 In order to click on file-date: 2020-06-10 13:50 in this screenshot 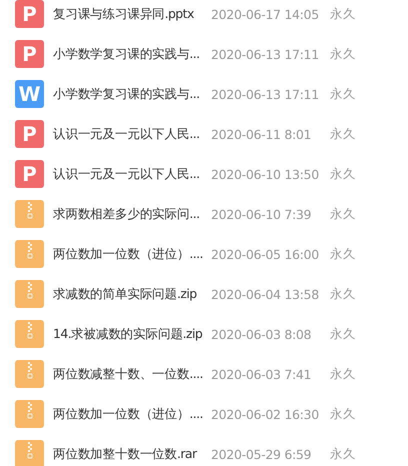, I will do `click(265, 174)`.